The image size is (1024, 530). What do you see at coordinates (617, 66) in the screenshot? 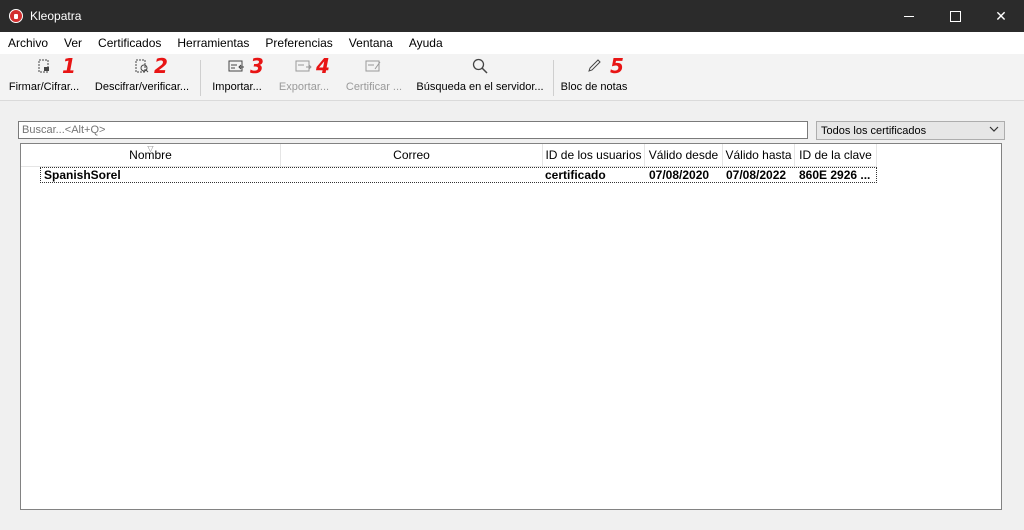
I see `annotation-5: 5` at bounding box center [617, 66].